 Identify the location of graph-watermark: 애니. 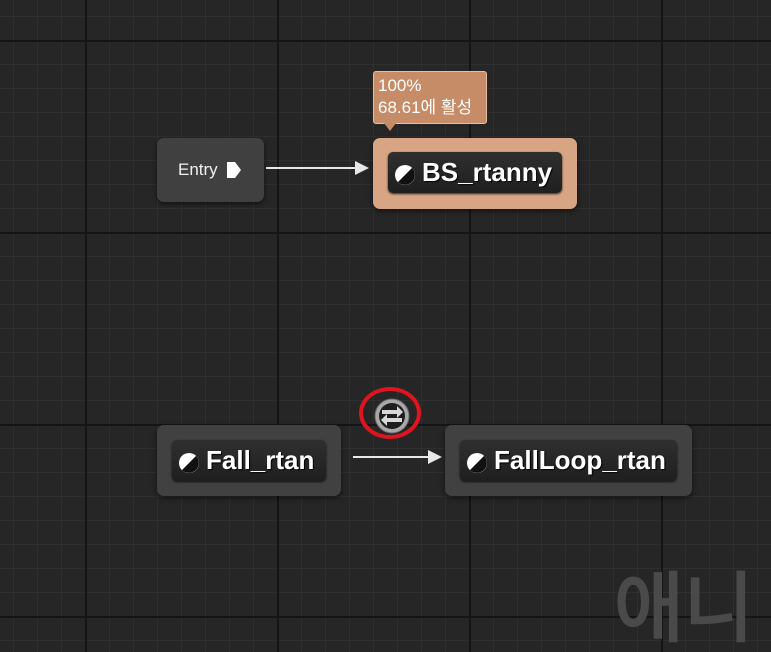
(684, 609).